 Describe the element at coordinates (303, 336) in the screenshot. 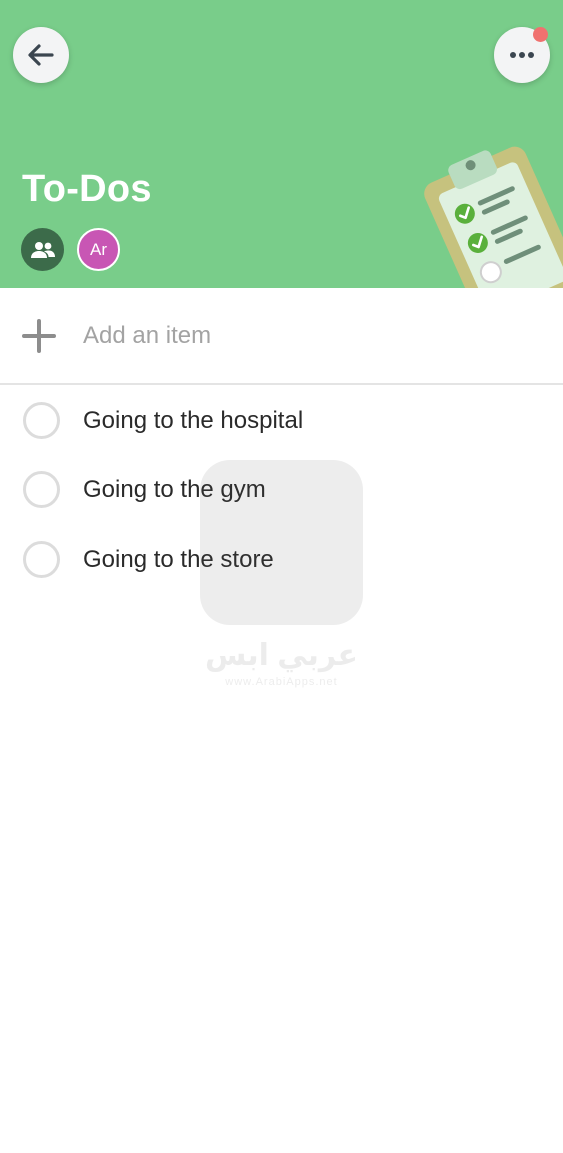

I see `add-item-input` at that location.